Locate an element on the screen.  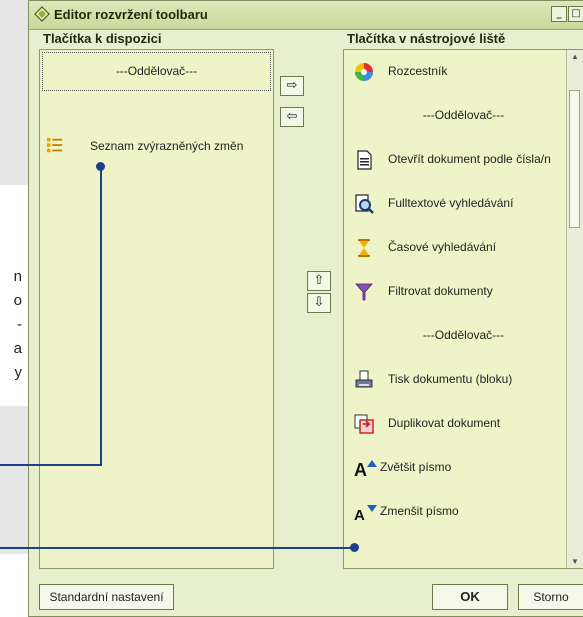
list-item-open-document: Otevřít dokument podle čísla/n is located at coordinates (463, 160).